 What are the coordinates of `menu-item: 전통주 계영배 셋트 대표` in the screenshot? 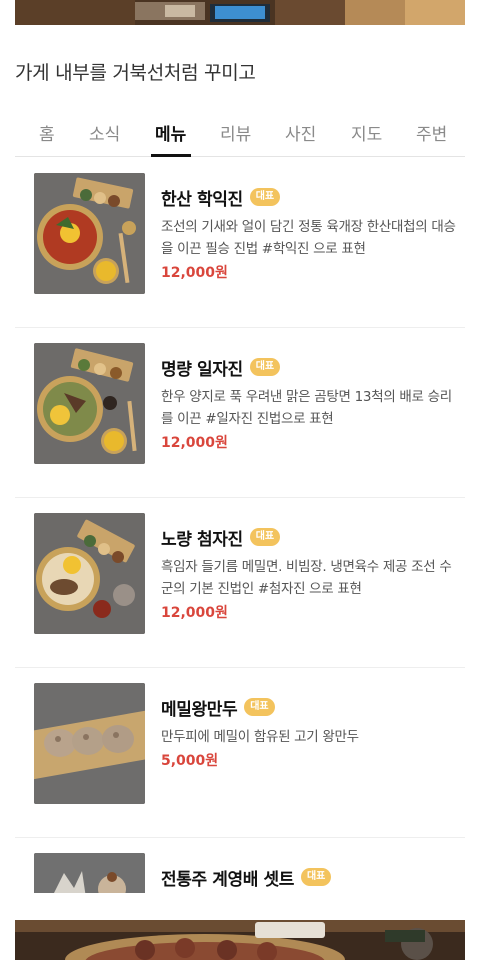 It's located at (240, 865).